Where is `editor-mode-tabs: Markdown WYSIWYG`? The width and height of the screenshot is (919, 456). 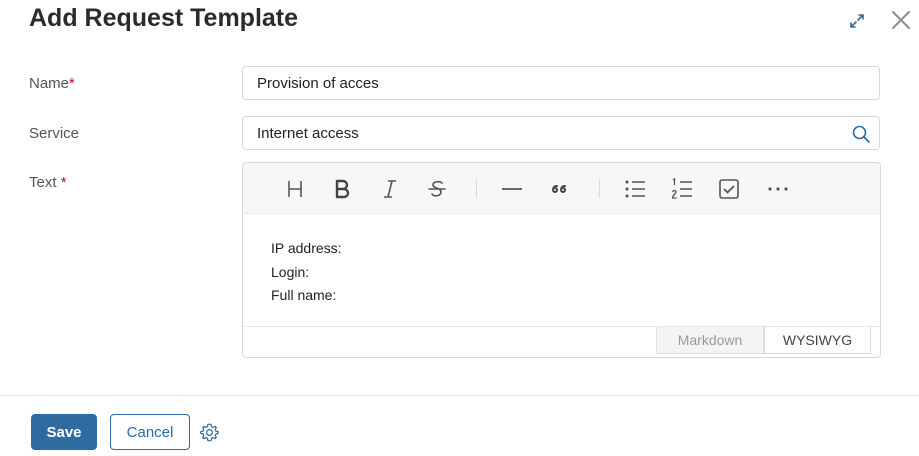 editor-mode-tabs: Markdown WYSIWYG is located at coordinates (561, 342).